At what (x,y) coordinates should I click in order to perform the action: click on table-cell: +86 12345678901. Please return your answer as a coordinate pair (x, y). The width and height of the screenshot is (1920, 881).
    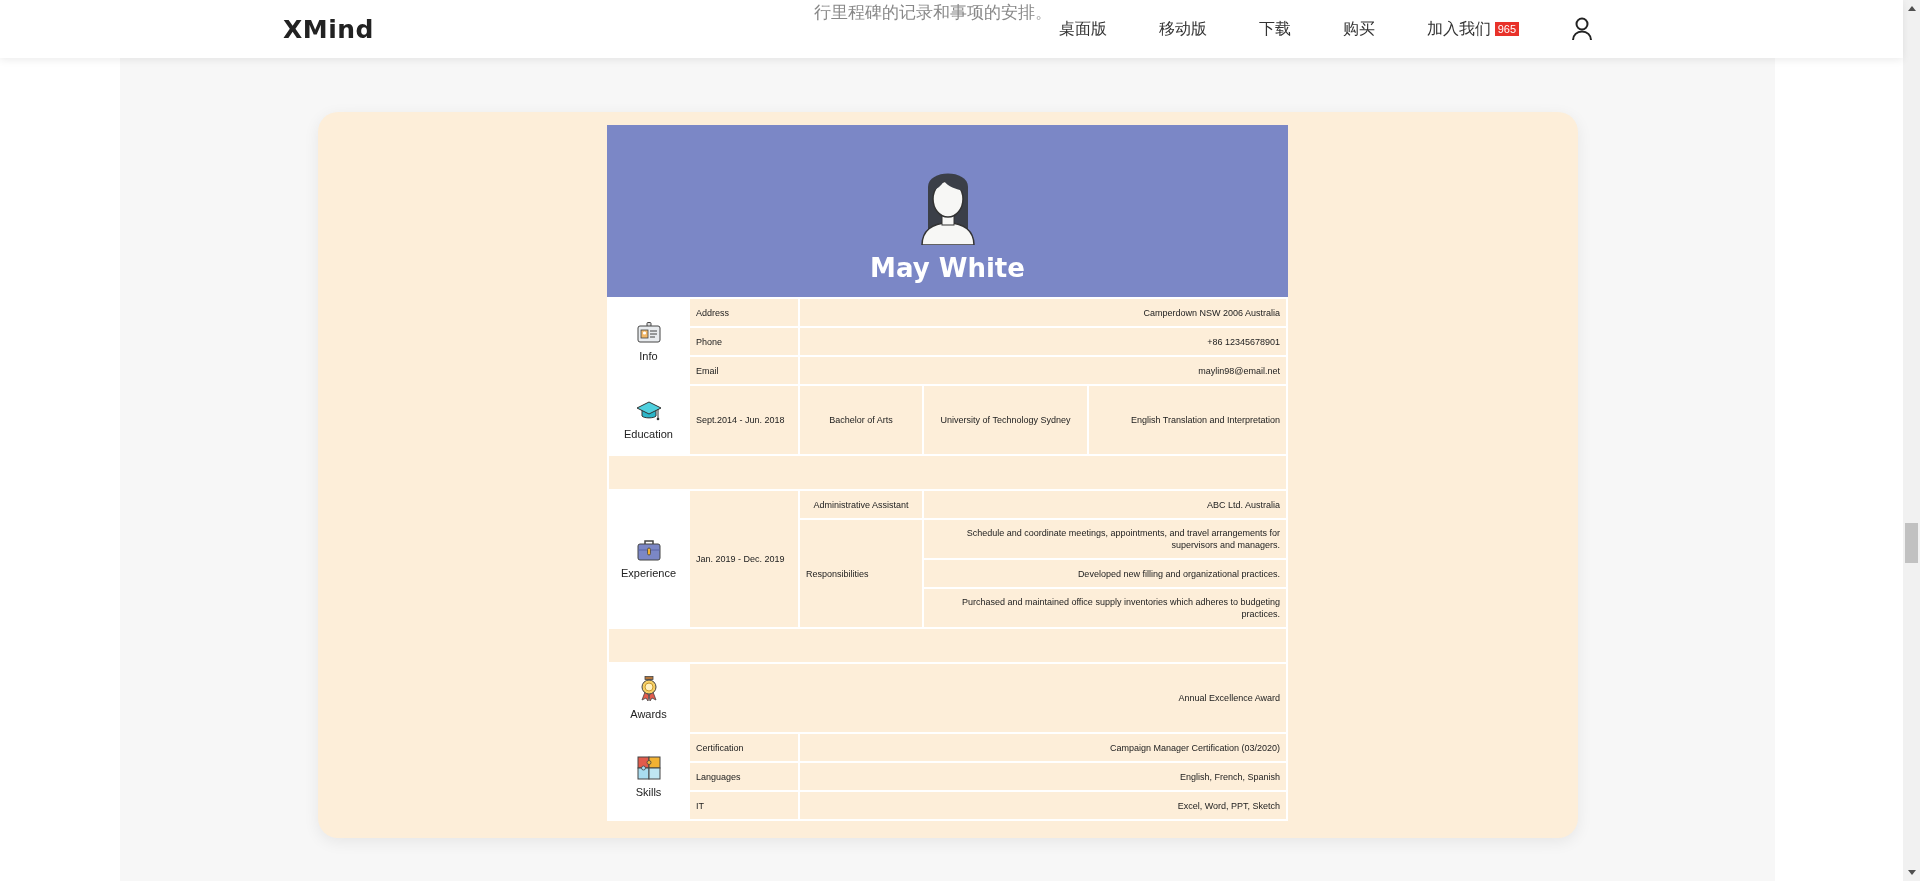
    Looking at the image, I should click on (1043, 341).